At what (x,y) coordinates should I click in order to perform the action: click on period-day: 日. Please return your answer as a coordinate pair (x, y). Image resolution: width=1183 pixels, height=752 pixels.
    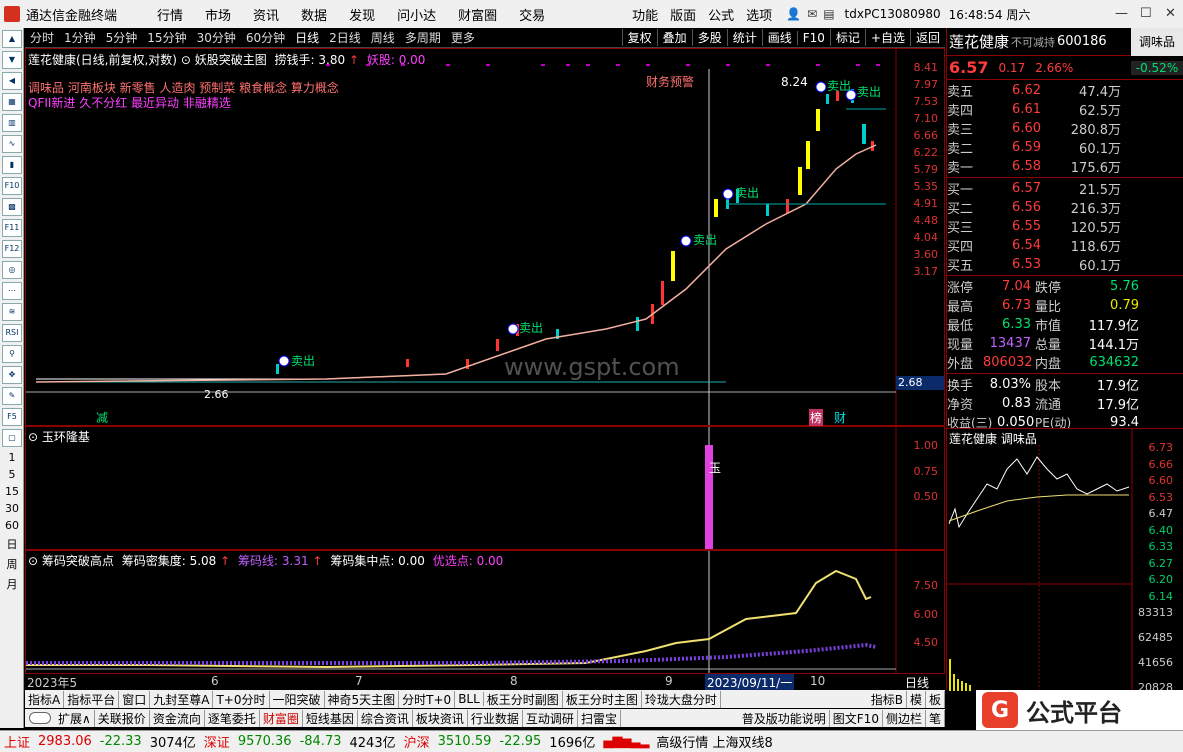
    Looking at the image, I should click on (12, 544).